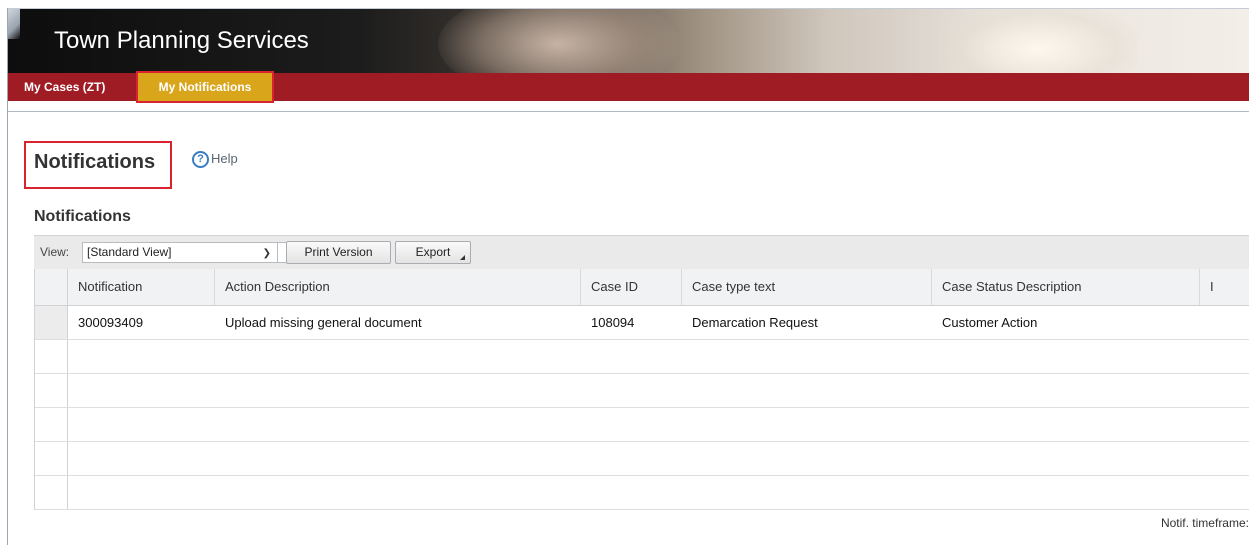  I want to click on view-select-value: [Standard View], so click(129, 252).